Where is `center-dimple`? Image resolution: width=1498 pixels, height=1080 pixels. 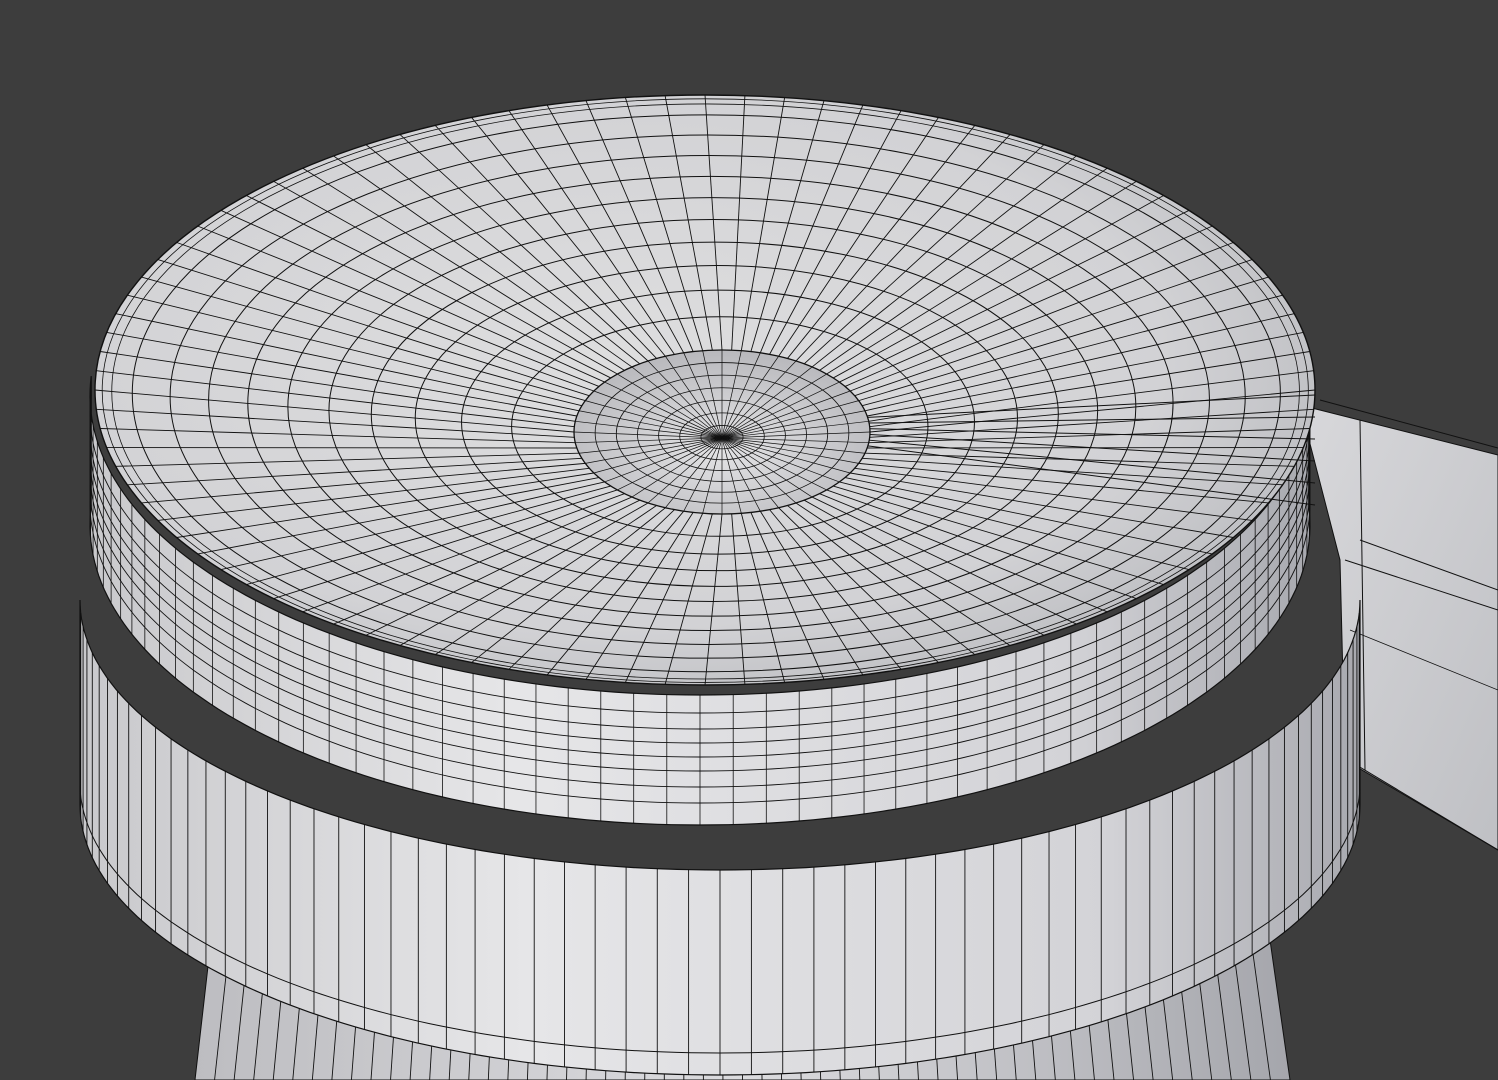 center-dimple is located at coordinates (722, 432).